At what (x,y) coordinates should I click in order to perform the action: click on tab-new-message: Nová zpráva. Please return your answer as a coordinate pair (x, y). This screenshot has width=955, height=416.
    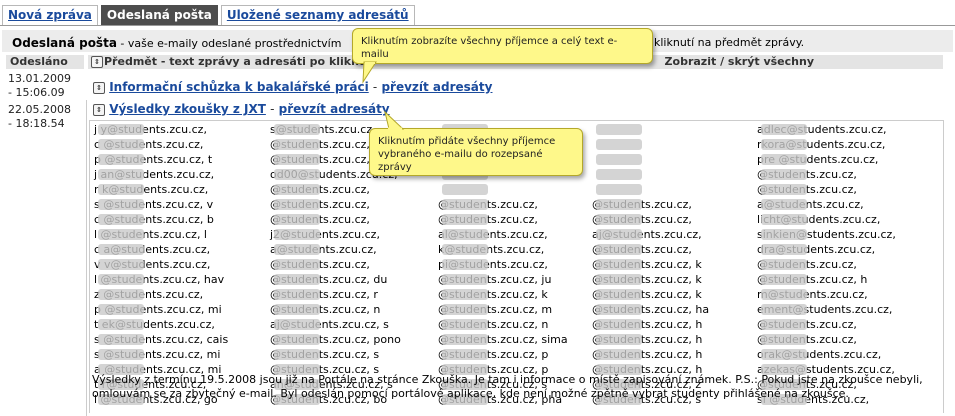
    Looking at the image, I should click on (50, 15).